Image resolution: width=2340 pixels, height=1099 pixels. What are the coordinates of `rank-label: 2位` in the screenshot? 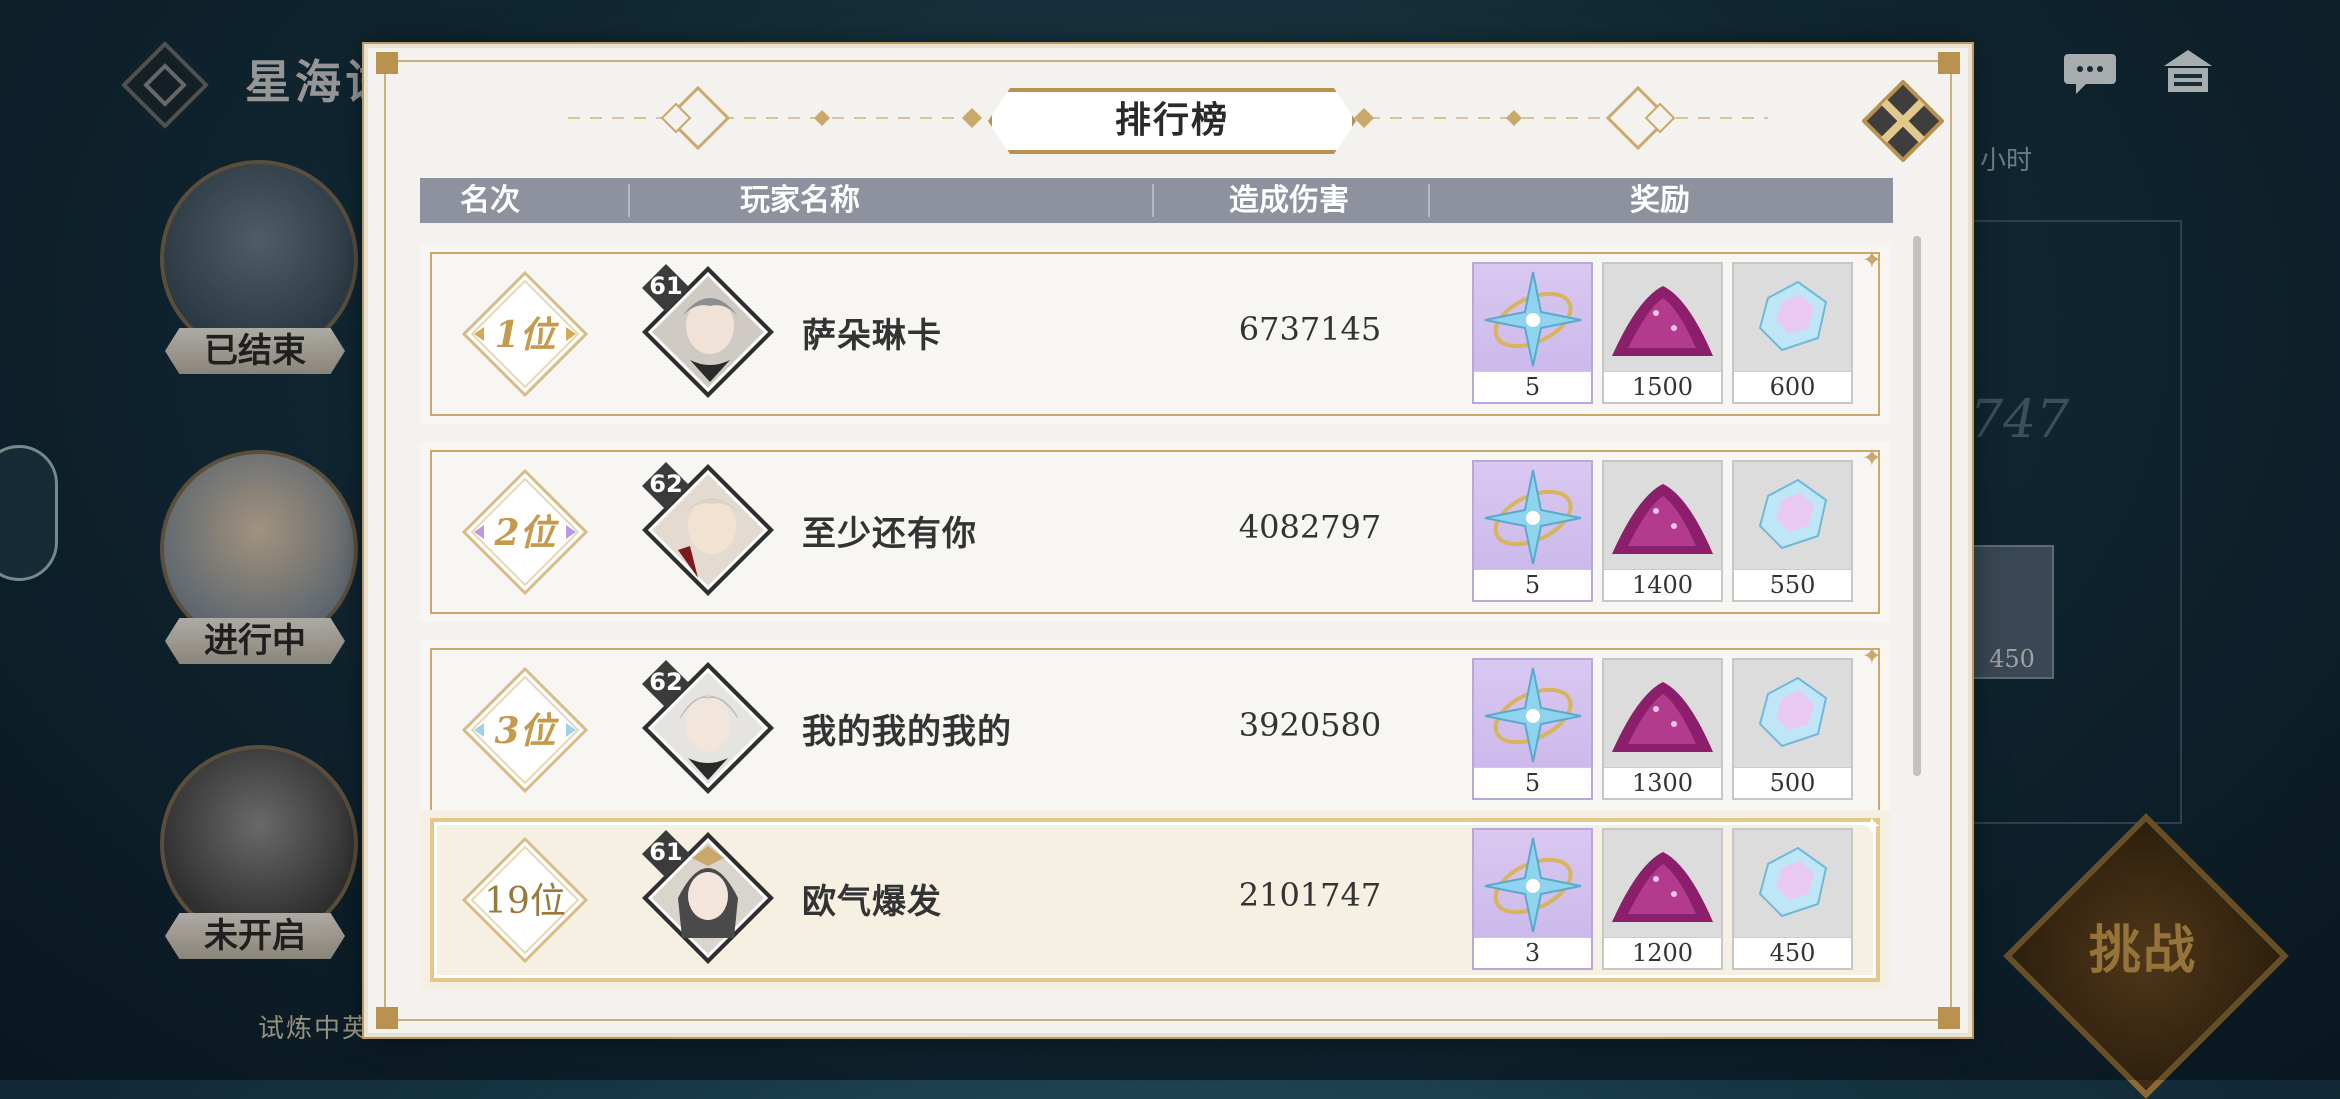 It's located at (525, 533).